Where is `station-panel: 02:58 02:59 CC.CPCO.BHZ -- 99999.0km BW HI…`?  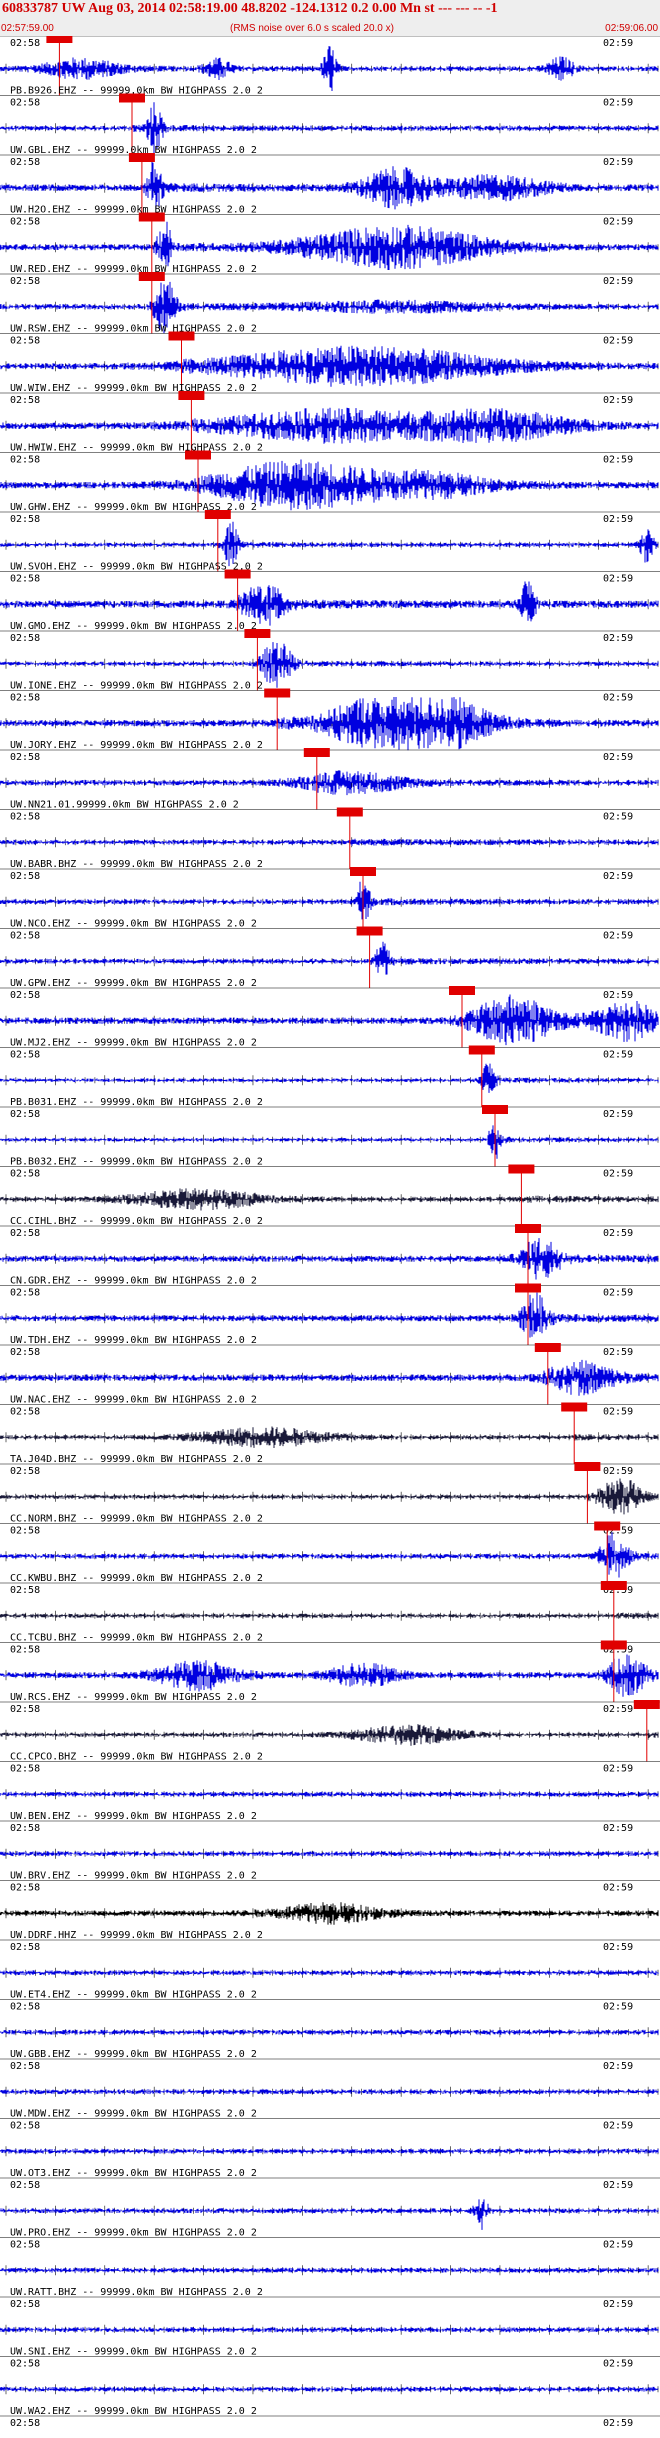
station-panel: 02:58 02:59 CC.CPCO.BHZ -- 99999.0km BW HI… is located at coordinates (330, 1776).